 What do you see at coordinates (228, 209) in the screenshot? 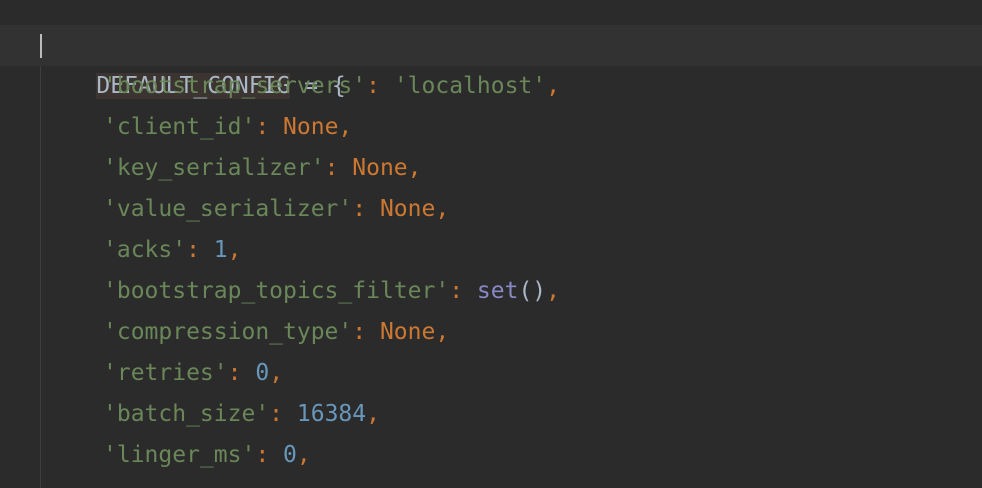
I see `dict-key: 'value_serializer'` at bounding box center [228, 209].